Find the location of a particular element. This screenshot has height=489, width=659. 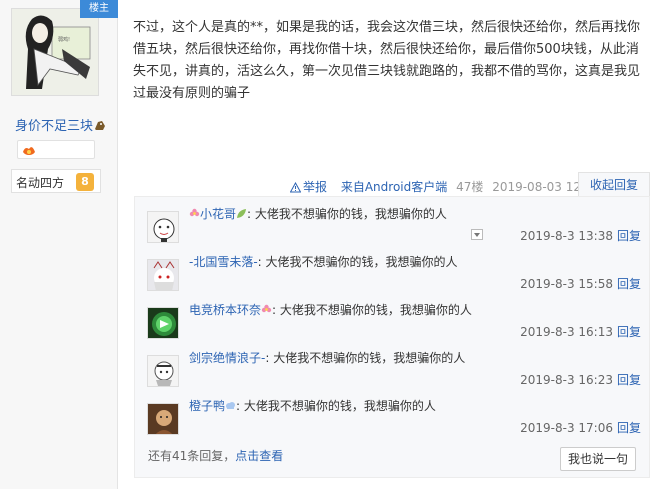

author-username: 身价不足三块 is located at coordinates (60, 124).